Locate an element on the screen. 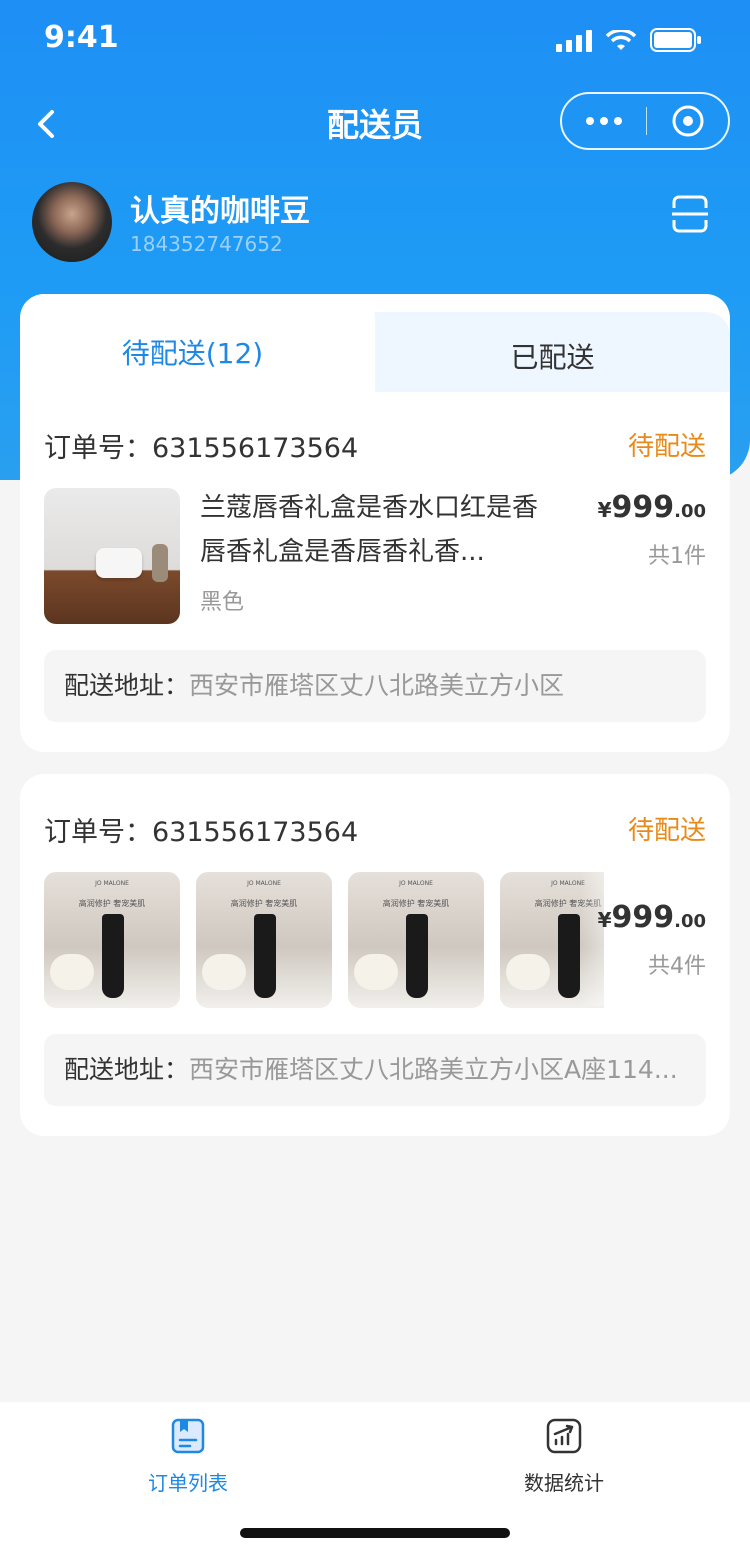 Image resolution: width=750 pixels, height=1554 pixels. more-icon is located at coordinates (604, 121).